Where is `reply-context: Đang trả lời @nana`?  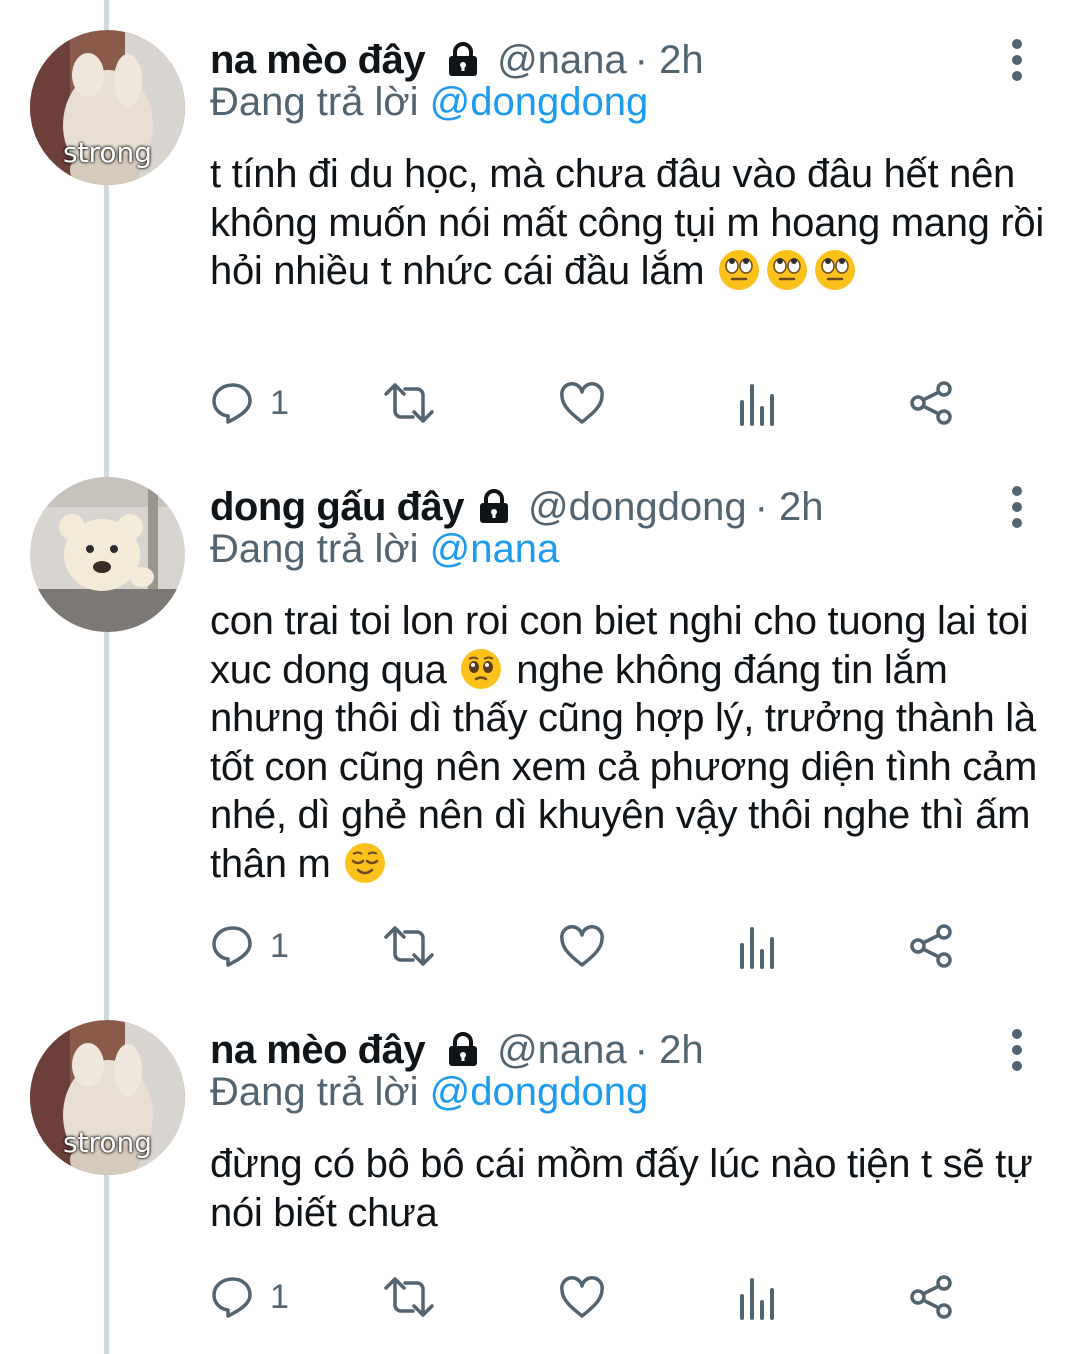
reply-context: Đang trả lời @nana is located at coordinates (384, 549).